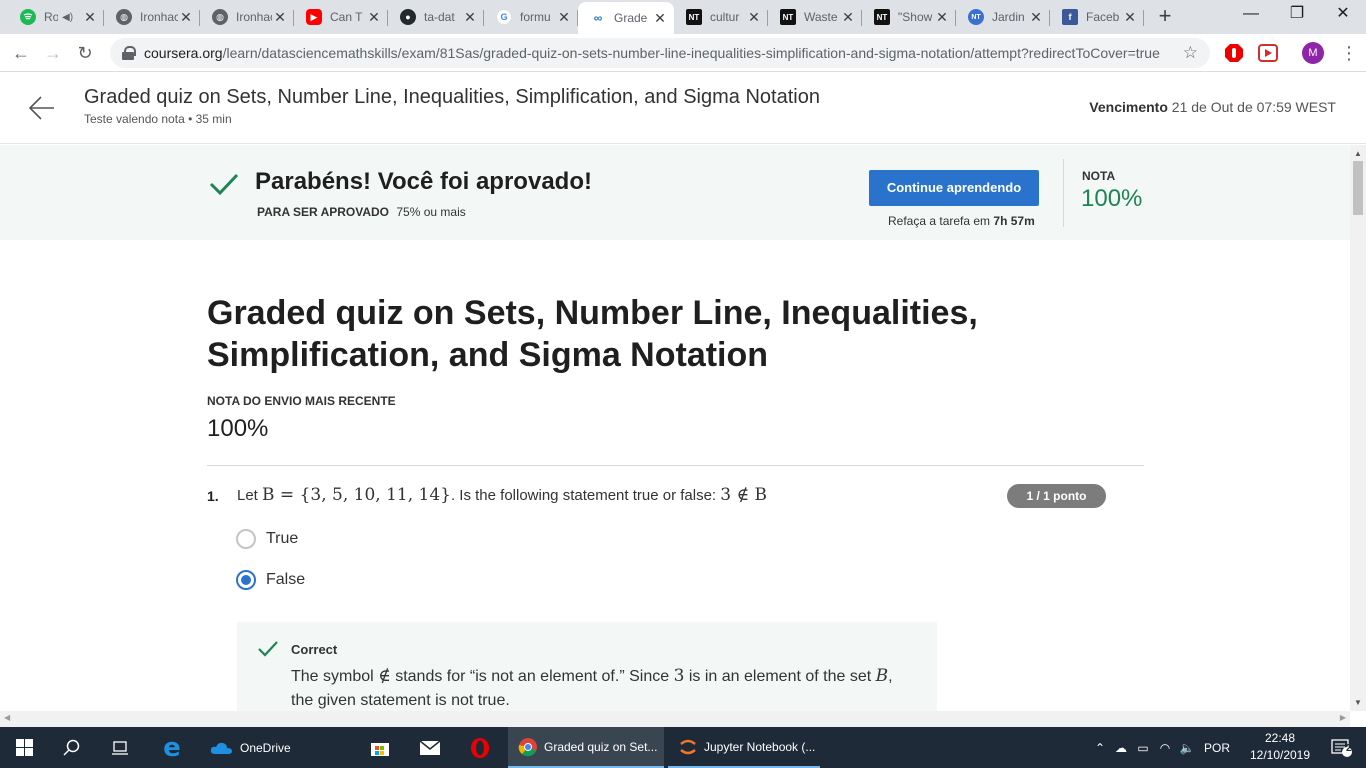  Describe the element at coordinates (265, 747) in the screenshot. I see `taskbar-app-label: OneDrive` at that location.